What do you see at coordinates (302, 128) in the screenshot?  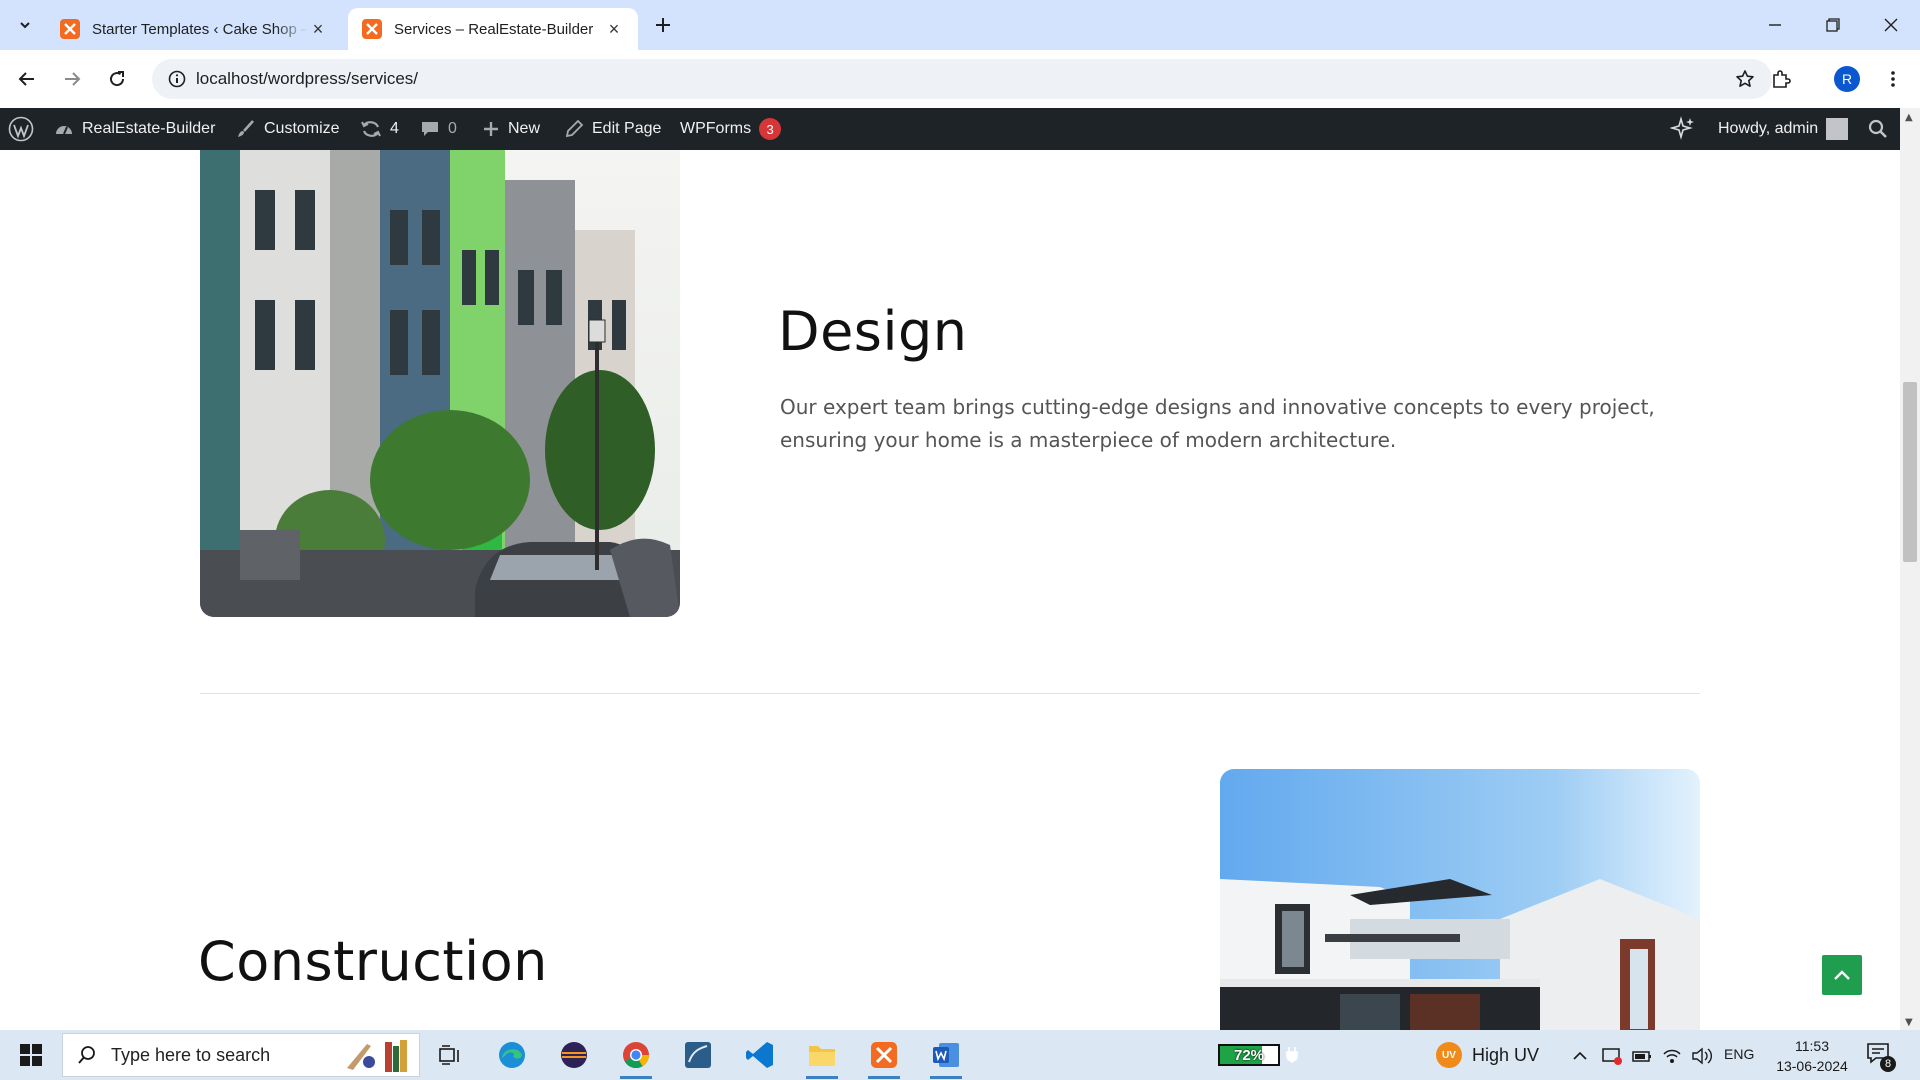 I see `customize-label: Customize` at bounding box center [302, 128].